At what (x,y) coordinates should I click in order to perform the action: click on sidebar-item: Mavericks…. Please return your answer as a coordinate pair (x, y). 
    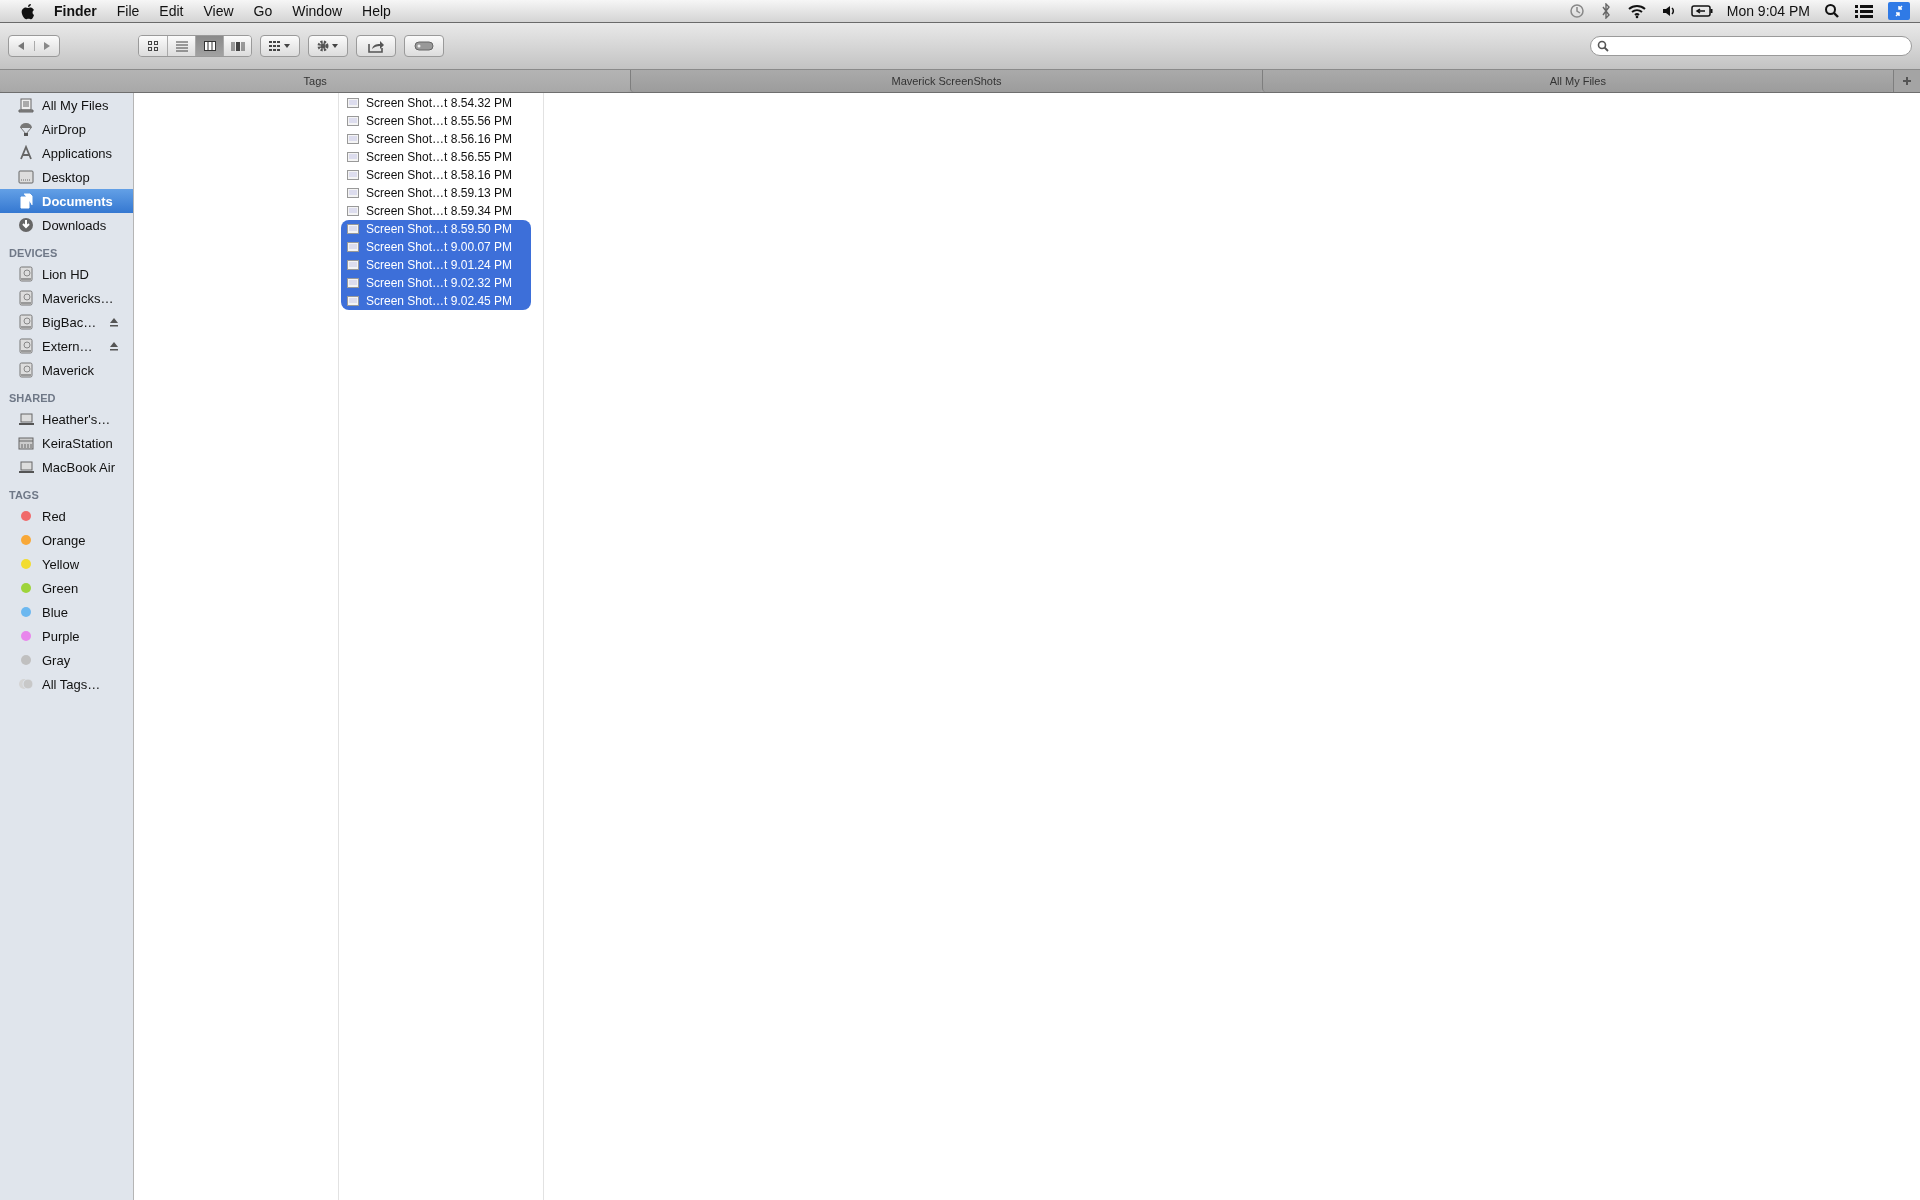
    Looking at the image, I should click on (66, 298).